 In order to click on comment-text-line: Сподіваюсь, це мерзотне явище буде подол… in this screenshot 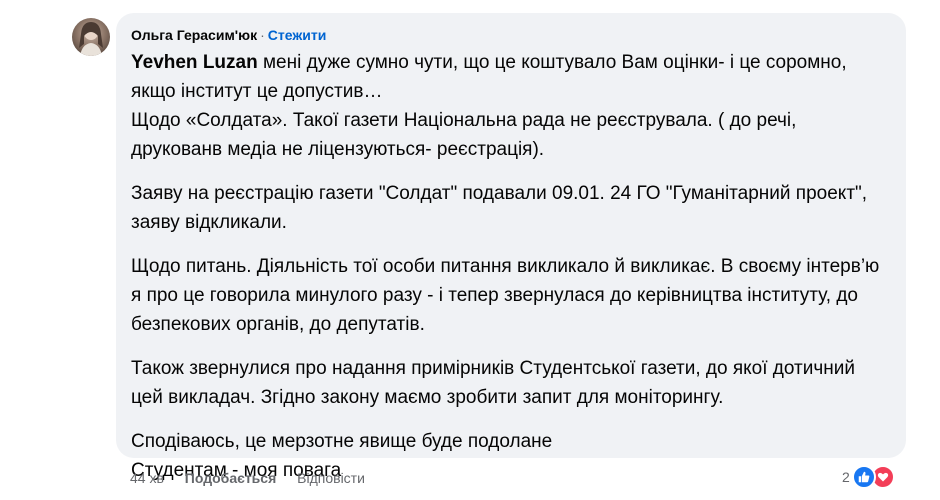, I will do `click(342, 441)`.